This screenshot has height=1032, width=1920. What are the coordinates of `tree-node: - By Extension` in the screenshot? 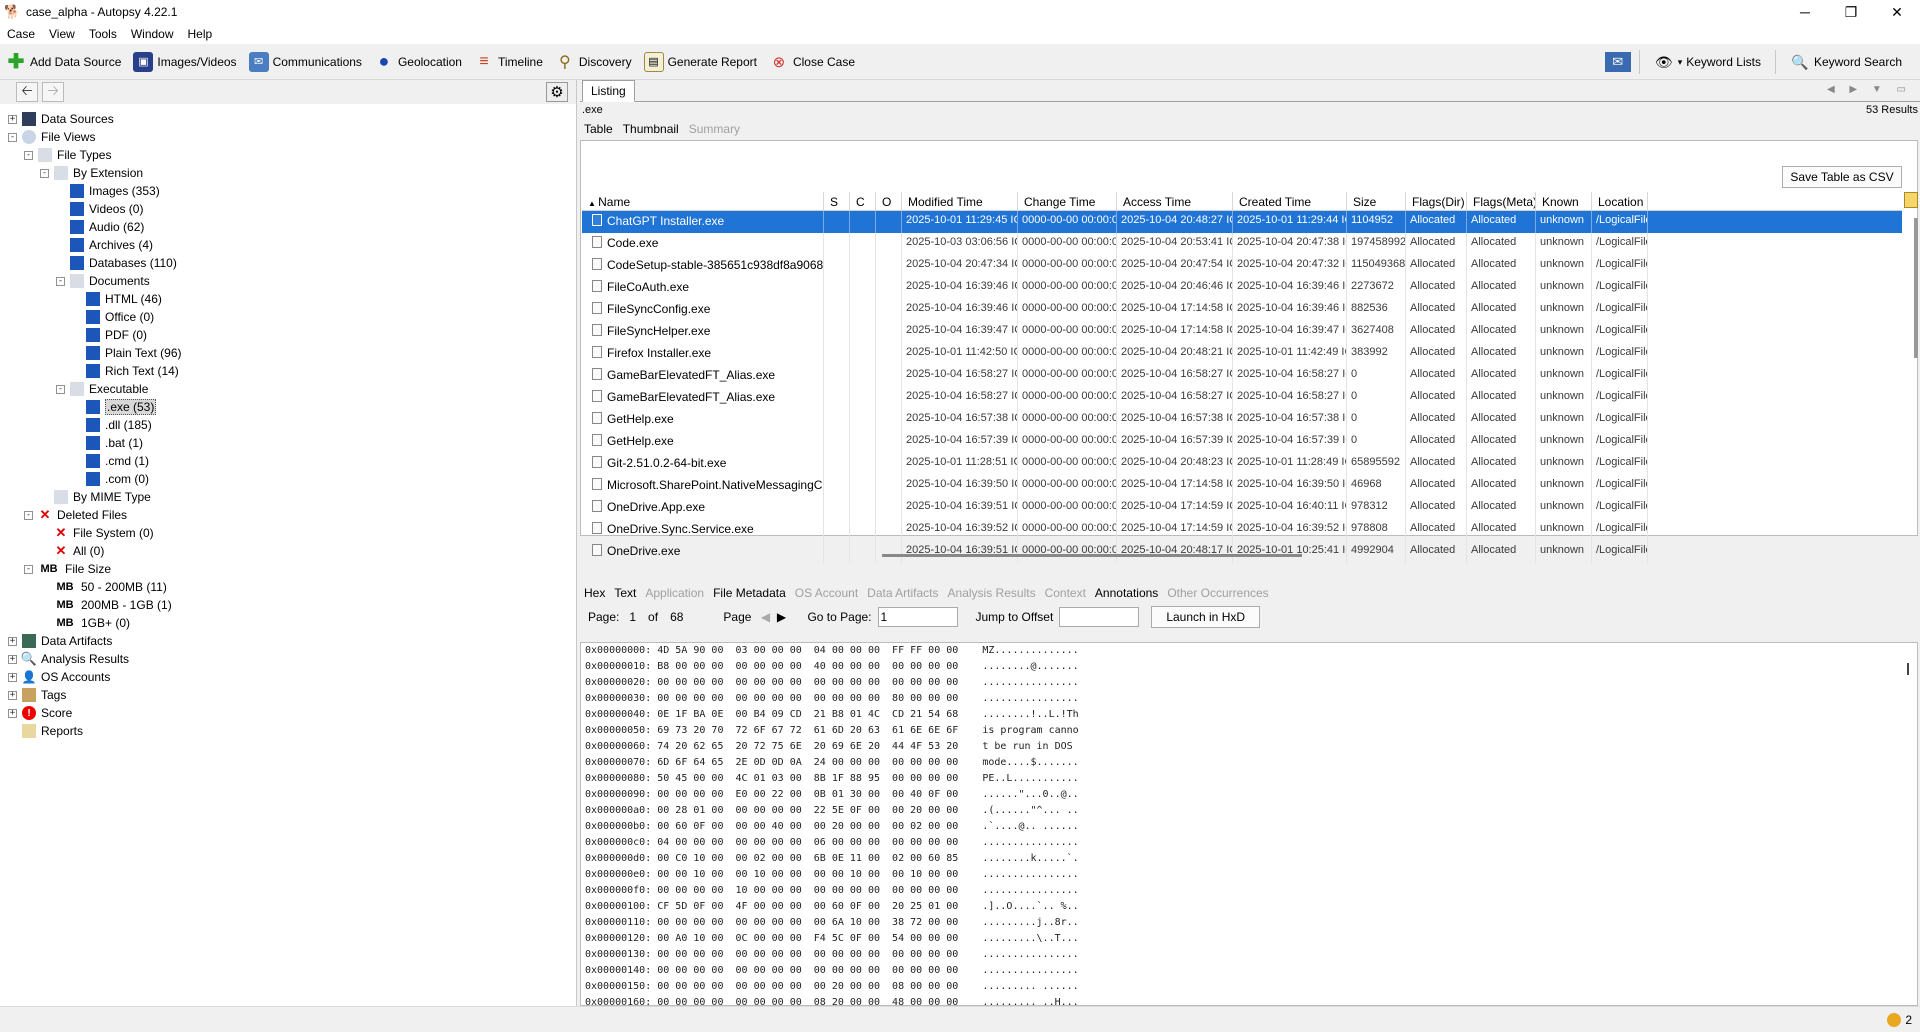 It's located at (288, 173).